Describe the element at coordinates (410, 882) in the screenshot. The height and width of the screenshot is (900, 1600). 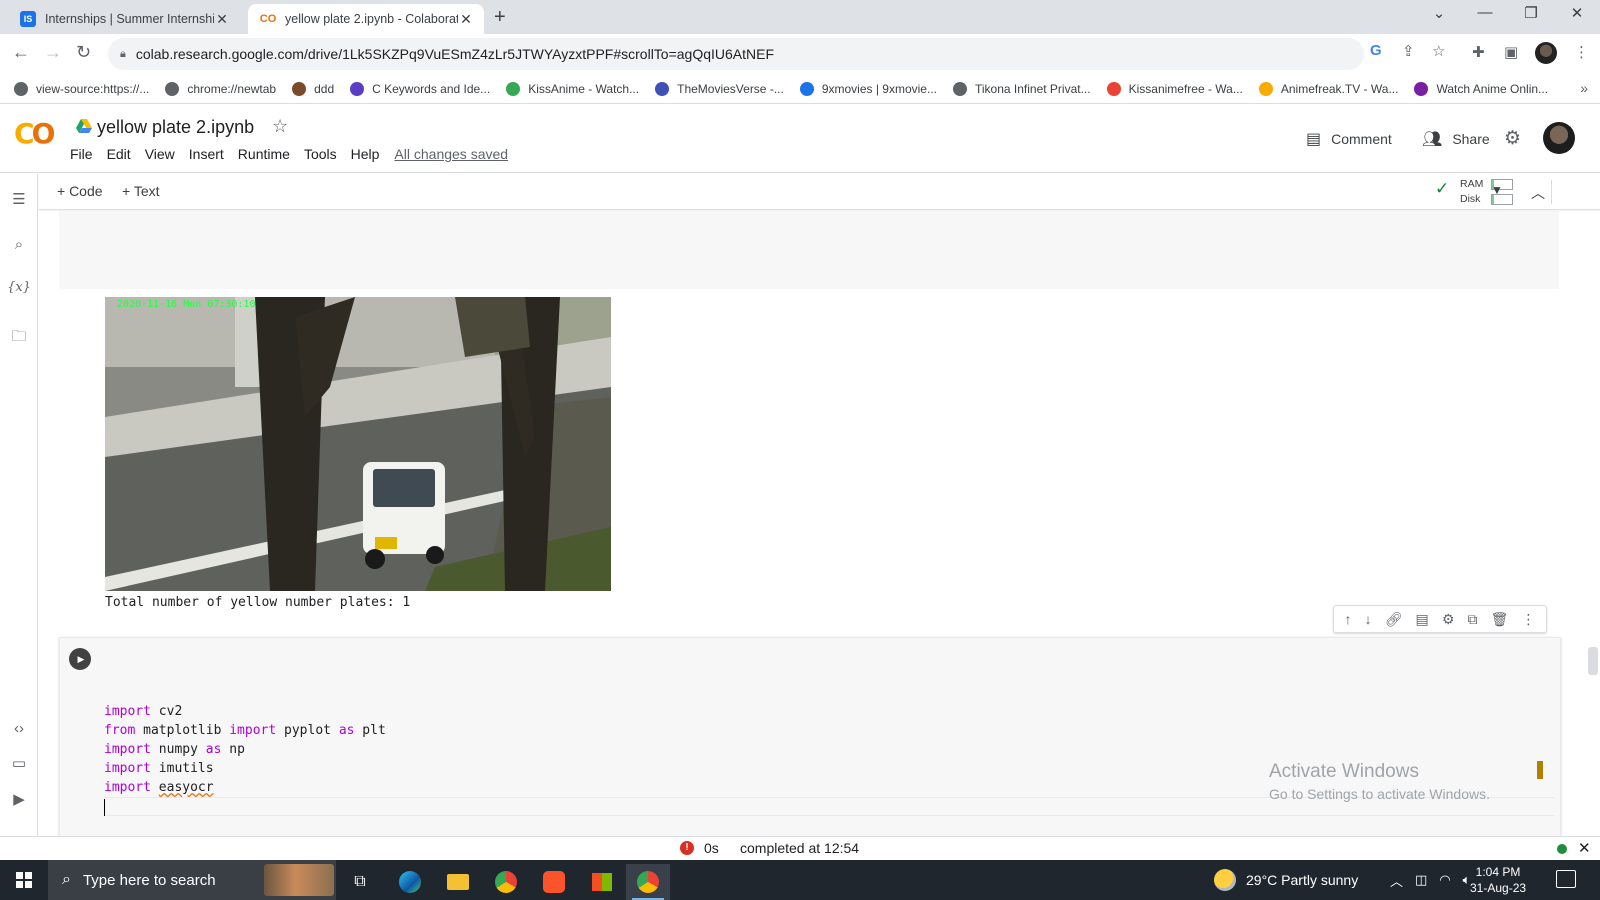
I see `edge-browser-icon` at that location.